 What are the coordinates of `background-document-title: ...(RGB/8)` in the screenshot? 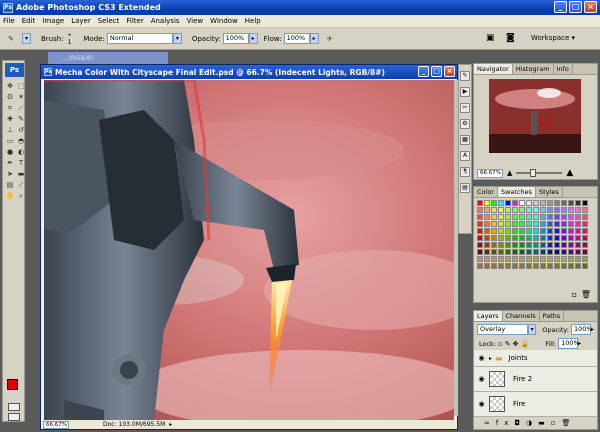 It's located at (108, 58).